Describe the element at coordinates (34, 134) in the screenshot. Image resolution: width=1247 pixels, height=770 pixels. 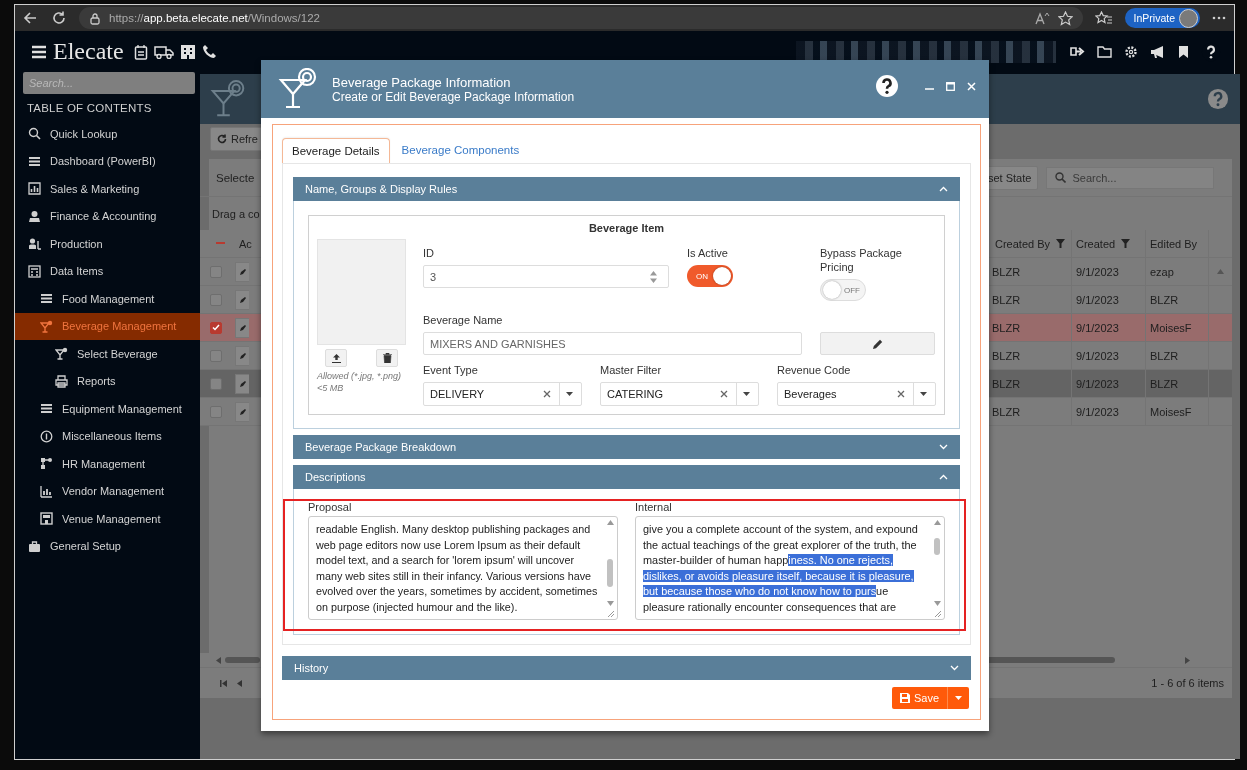
I see `search-icon` at that location.